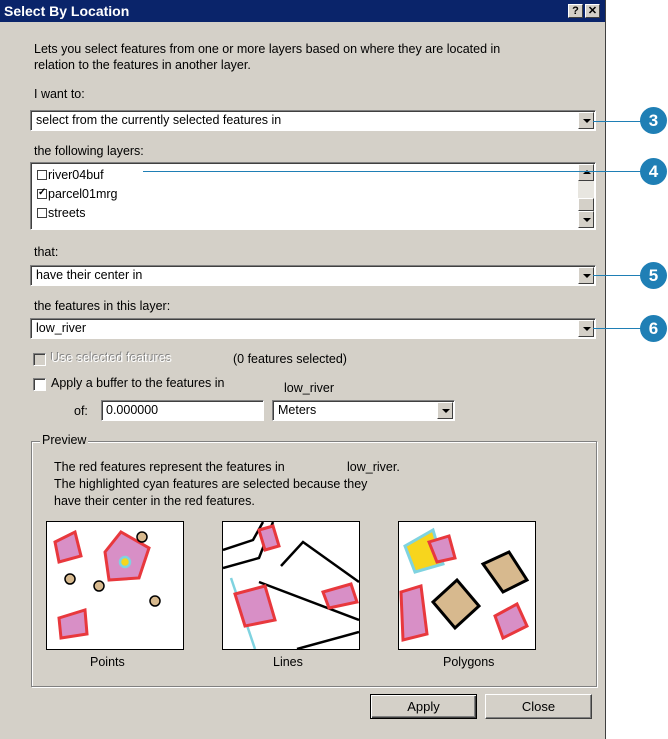  I want to click on buffer-units-select: Meters, so click(363, 410).